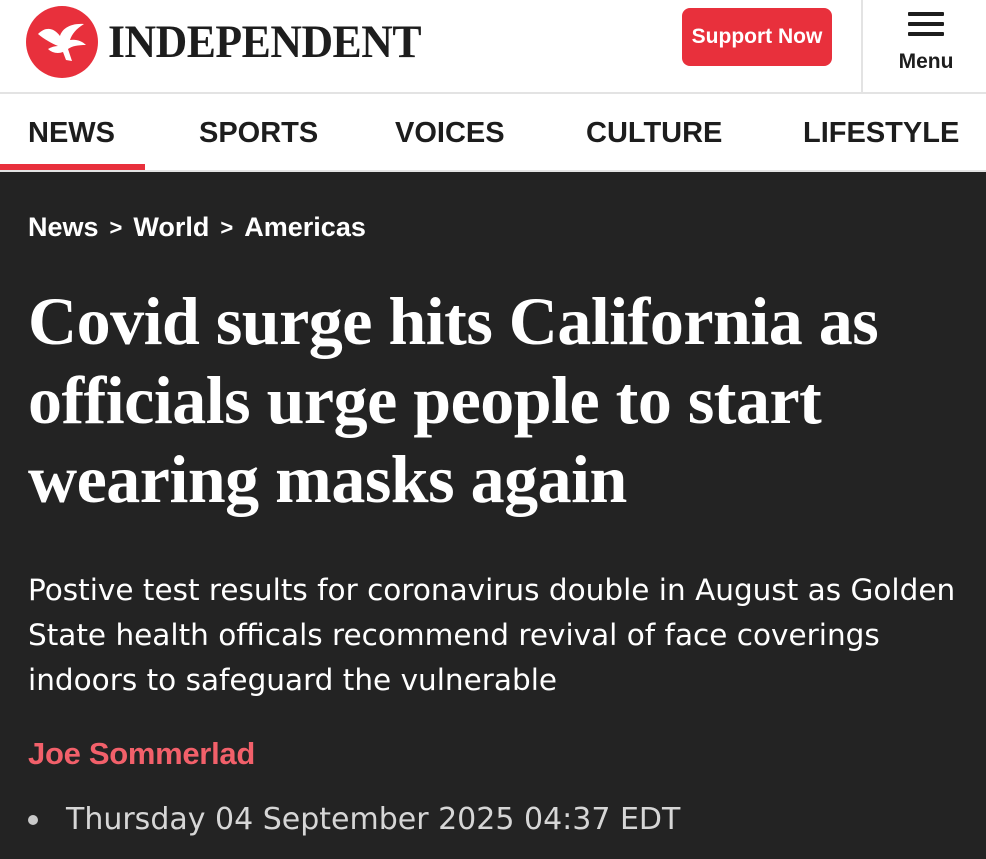 The height and width of the screenshot is (859, 986). What do you see at coordinates (862, 46) in the screenshot?
I see `divider` at bounding box center [862, 46].